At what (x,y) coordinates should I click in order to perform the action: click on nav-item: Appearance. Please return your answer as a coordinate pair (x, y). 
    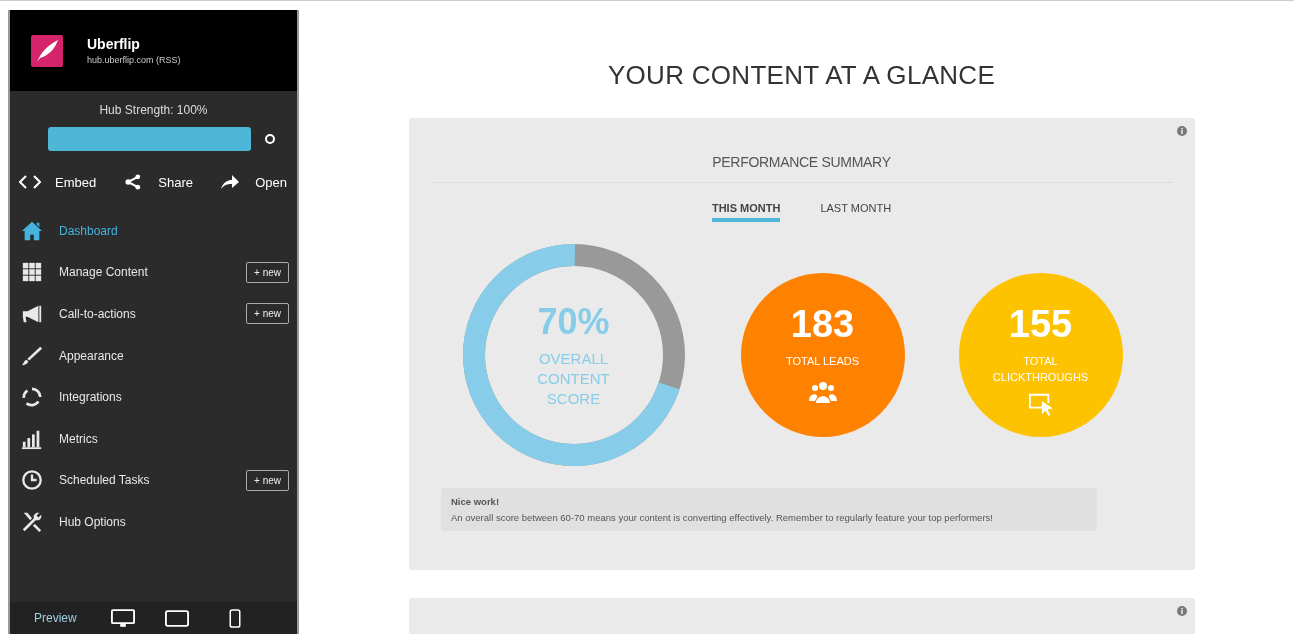
    Looking at the image, I should click on (72, 355).